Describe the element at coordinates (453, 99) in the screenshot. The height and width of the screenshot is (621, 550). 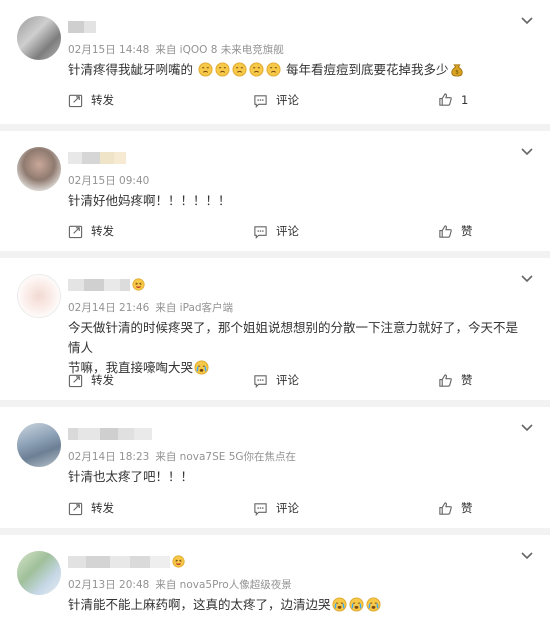
I see `like-button: 1` at that location.